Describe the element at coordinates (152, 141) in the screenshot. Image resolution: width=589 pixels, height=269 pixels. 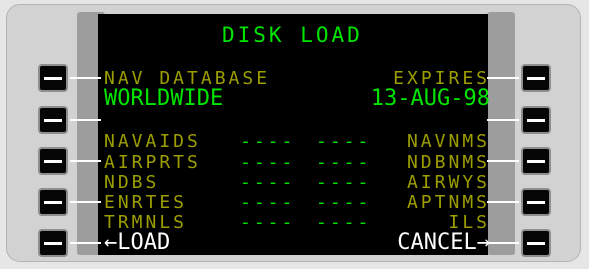
I see `row-left-label: NAVAIDS` at that location.